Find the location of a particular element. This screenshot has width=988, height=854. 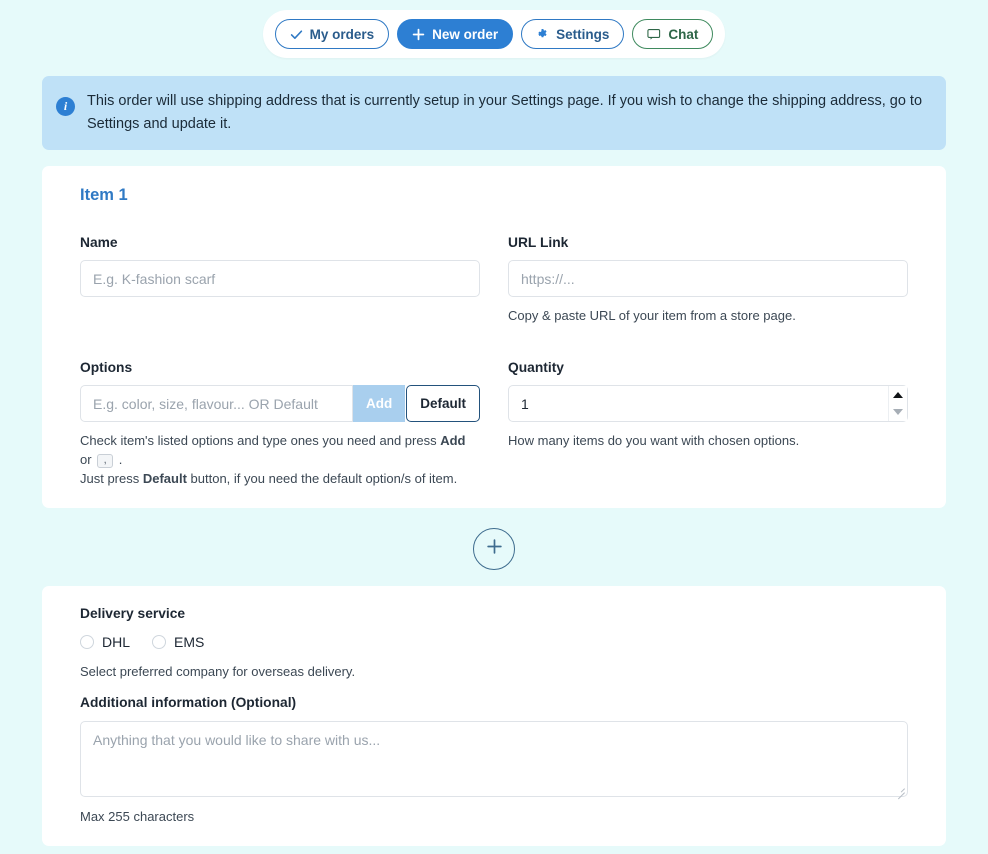

delivery-option-ems-label: EMS is located at coordinates (189, 642).